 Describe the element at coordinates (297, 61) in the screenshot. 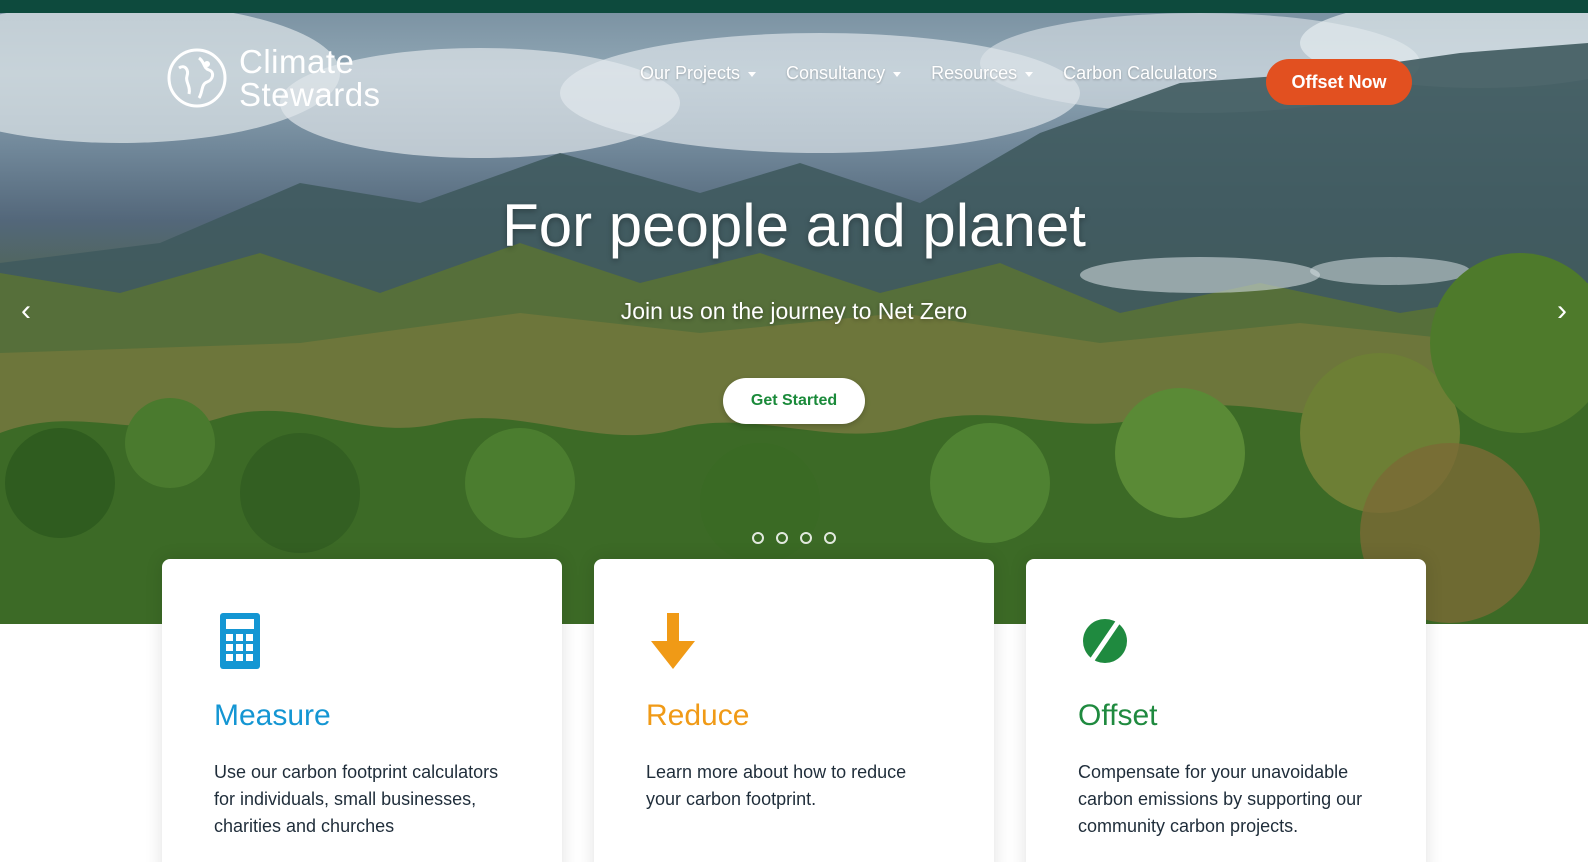

I see `brand-line-1: Climate` at that location.